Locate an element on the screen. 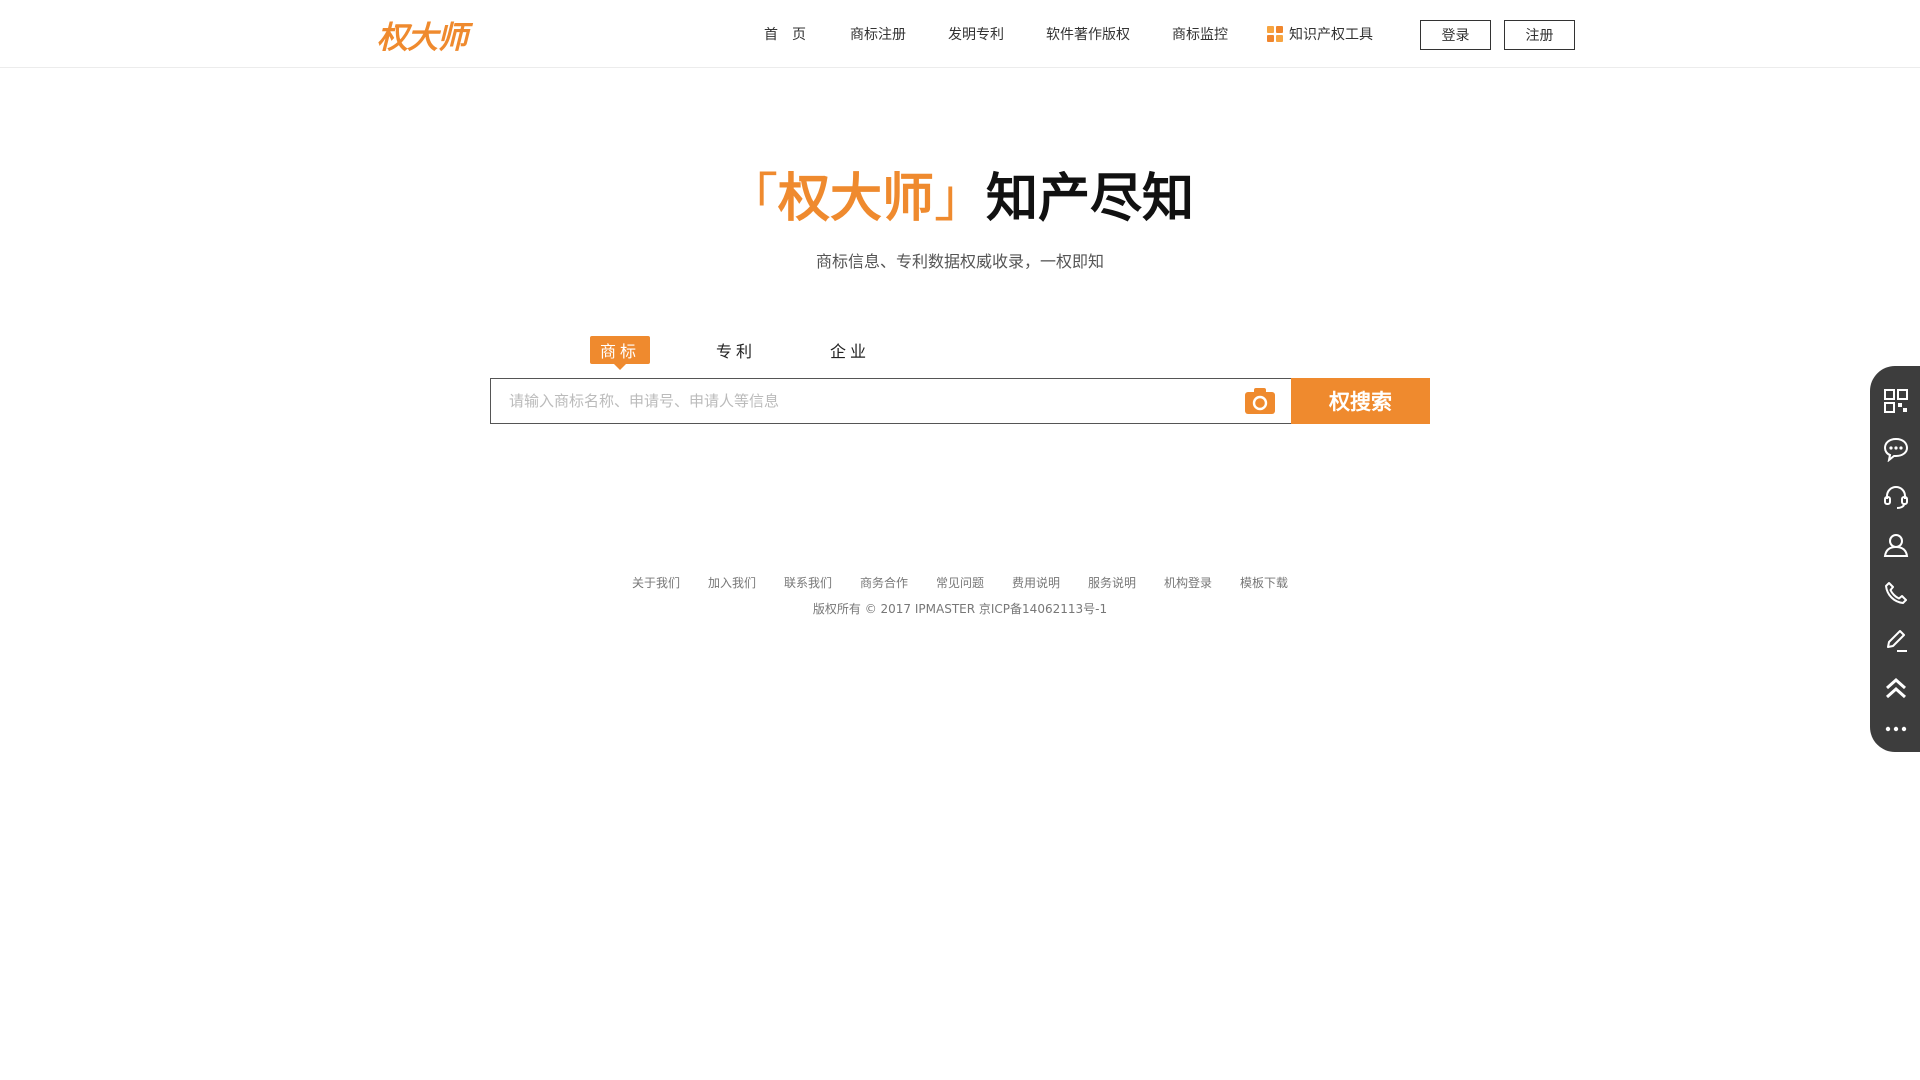 Image resolution: width=1920 pixels, height=1080 pixels. grid-squares-icon is located at coordinates (1275, 34).